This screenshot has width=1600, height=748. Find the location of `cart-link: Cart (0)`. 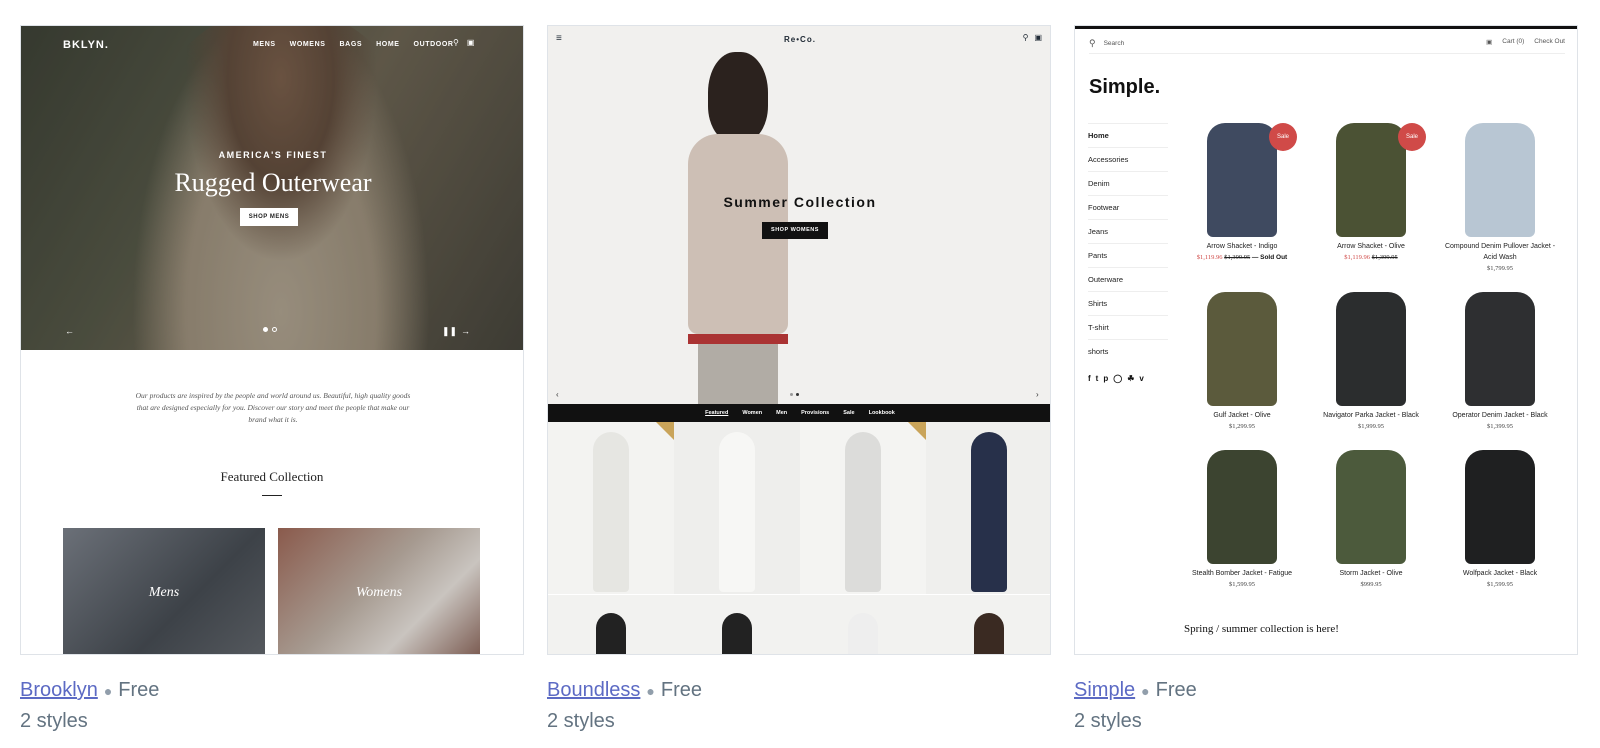

cart-link: Cart (0) is located at coordinates (1513, 41).